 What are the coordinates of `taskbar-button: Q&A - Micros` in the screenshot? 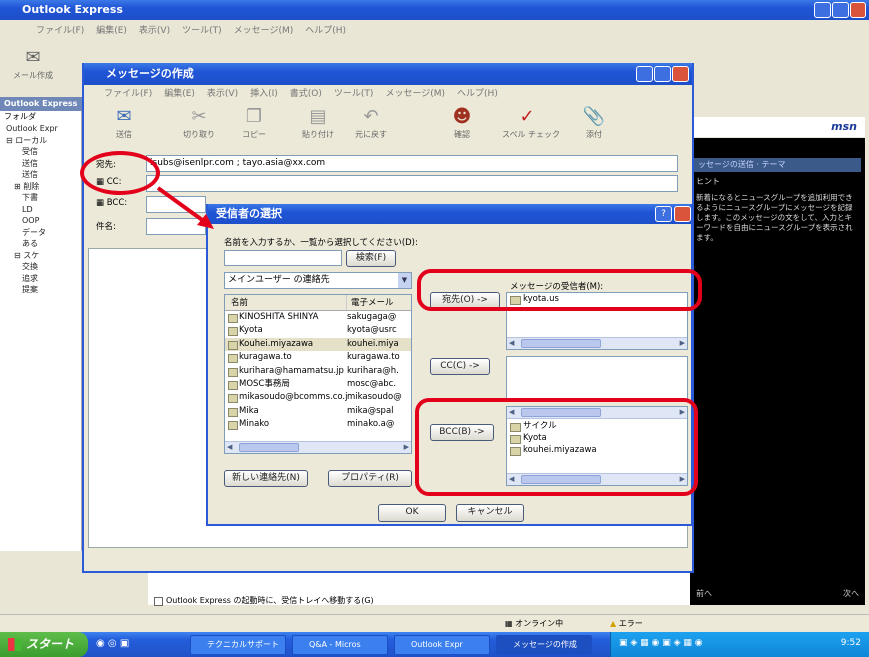 It's located at (340, 645).